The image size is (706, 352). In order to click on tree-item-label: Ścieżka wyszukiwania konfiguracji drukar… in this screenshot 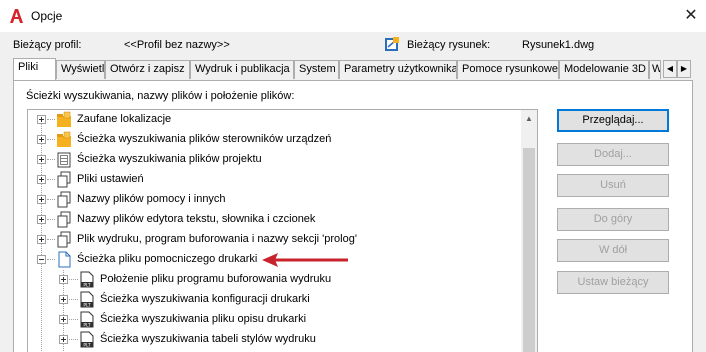, I will do `click(205, 299)`.